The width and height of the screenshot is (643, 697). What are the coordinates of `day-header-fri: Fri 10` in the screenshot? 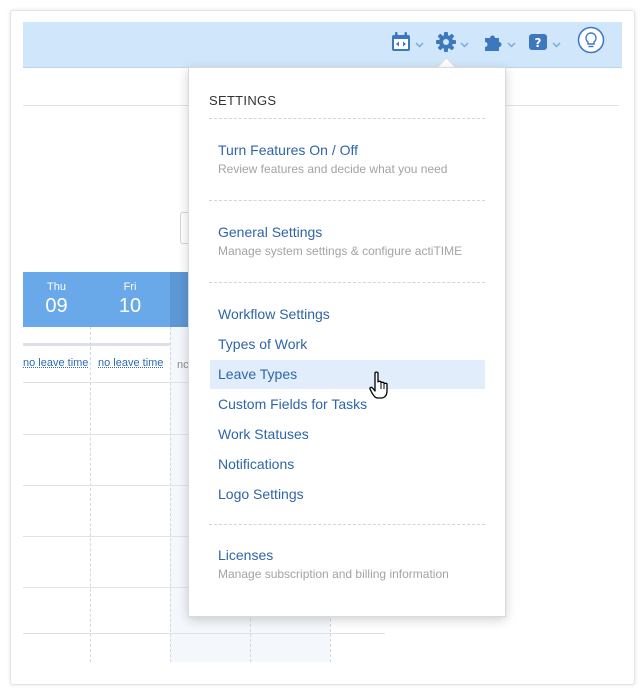 It's located at (130, 299).